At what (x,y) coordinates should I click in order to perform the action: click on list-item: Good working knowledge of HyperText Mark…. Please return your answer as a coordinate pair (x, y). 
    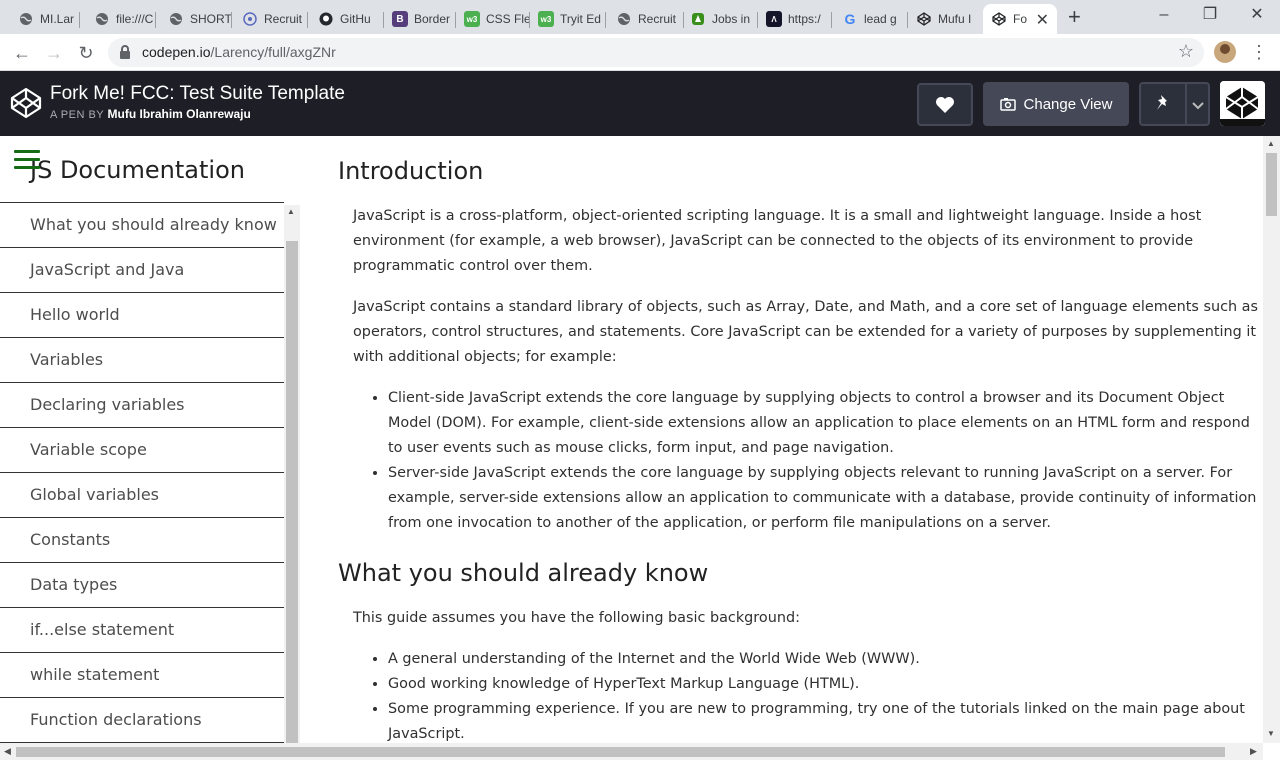
    Looking at the image, I should click on (823, 684).